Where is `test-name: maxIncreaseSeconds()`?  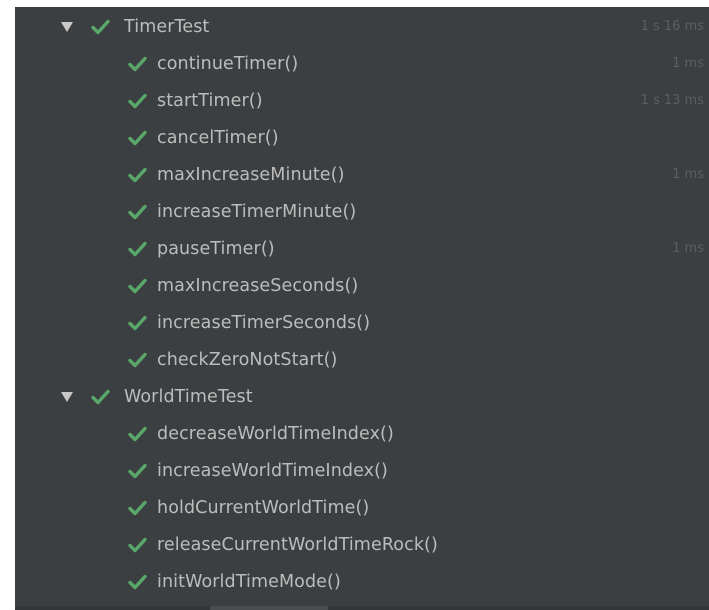 test-name: maxIncreaseSeconds() is located at coordinates (258, 285).